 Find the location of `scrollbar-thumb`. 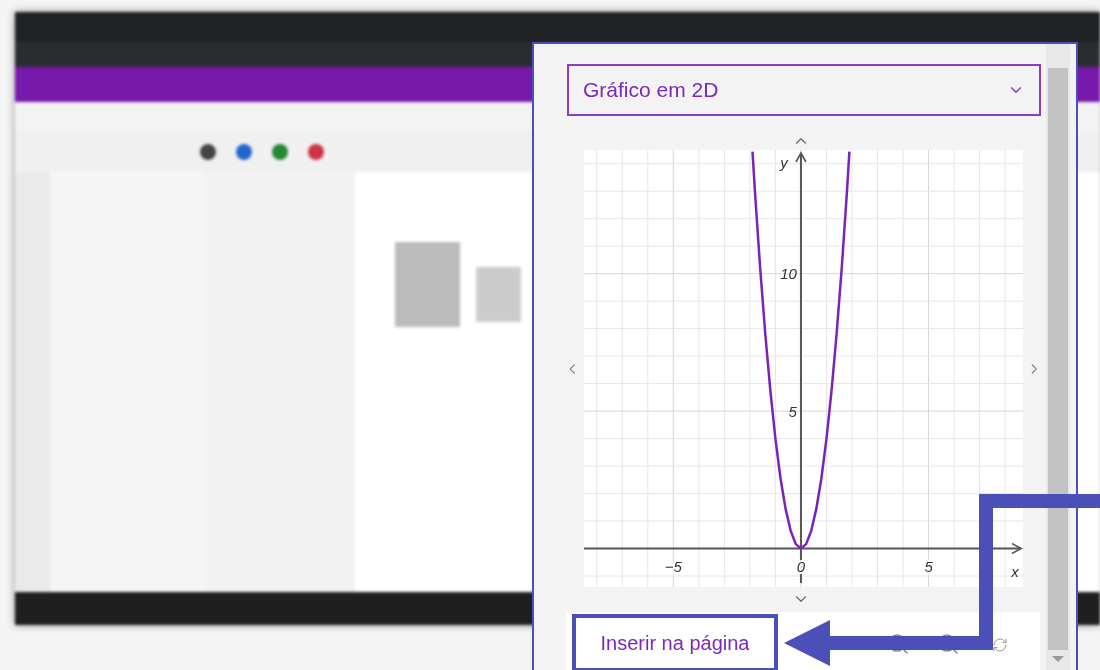

scrollbar-thumb is located at coordinates (1058, 359).